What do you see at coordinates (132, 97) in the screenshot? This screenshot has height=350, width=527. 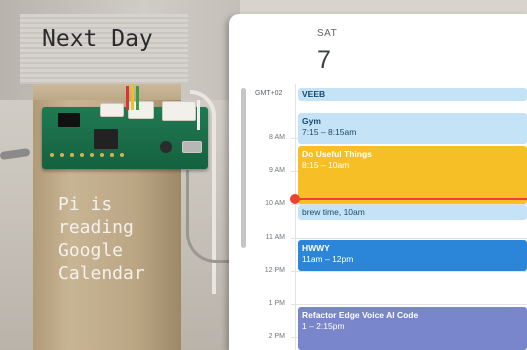 I see `yellow-wire` at bounding box center [132, 97].